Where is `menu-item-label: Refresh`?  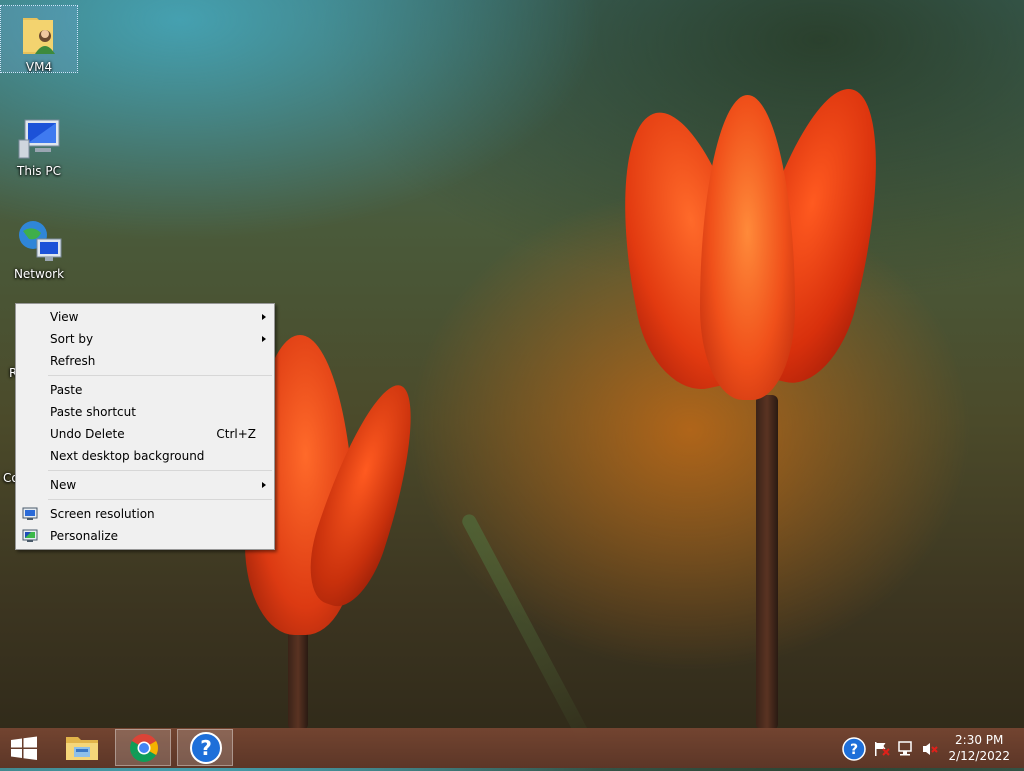 menu-item-label: Refresh is located at coordinates (73, 361).